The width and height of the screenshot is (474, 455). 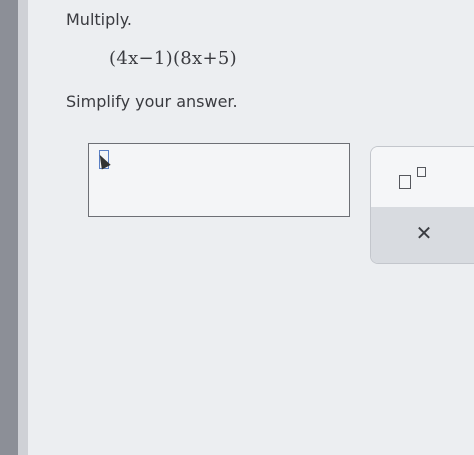 I want to click on answer-input, so click(x=219, y=180).